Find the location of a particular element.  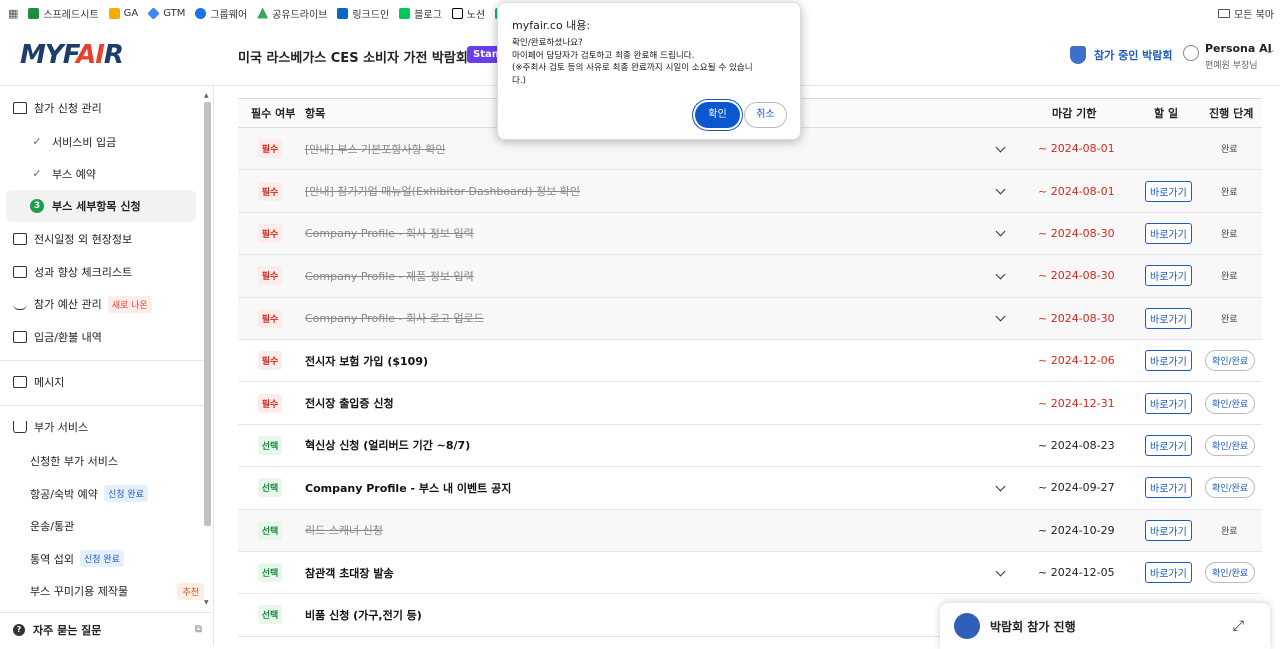

sidebar-item-schedule: 전시일정 외 현장정보 is located at coordinates (102, 239).